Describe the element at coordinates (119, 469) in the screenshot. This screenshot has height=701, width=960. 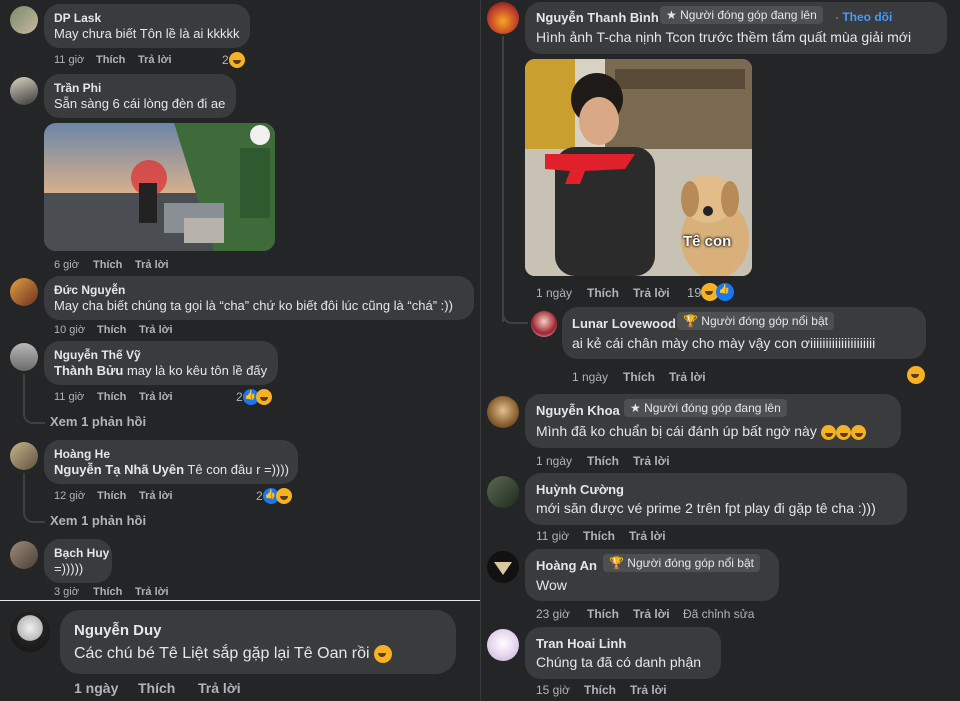
I see `mention-link: Nguyễn Tạ Nhã Uyên` at that location.